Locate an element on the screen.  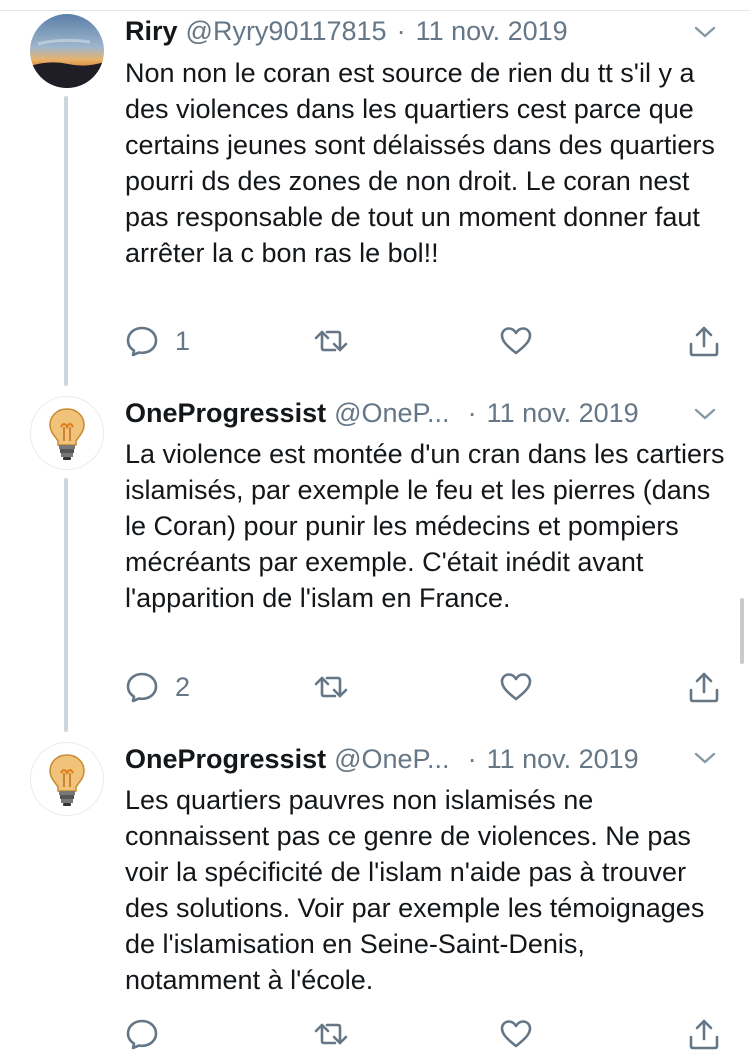
user-handle: @Ryry90117815 is located at coordinates (286, 31).